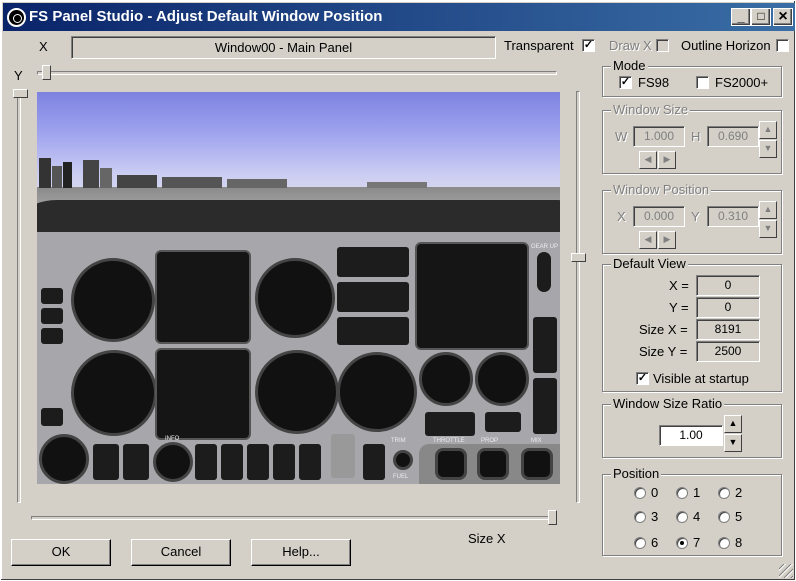  What do you see at coordinates (113, 300) in the screenshot?
I see `airspeed-gauge` at bounding box center [113, 300].